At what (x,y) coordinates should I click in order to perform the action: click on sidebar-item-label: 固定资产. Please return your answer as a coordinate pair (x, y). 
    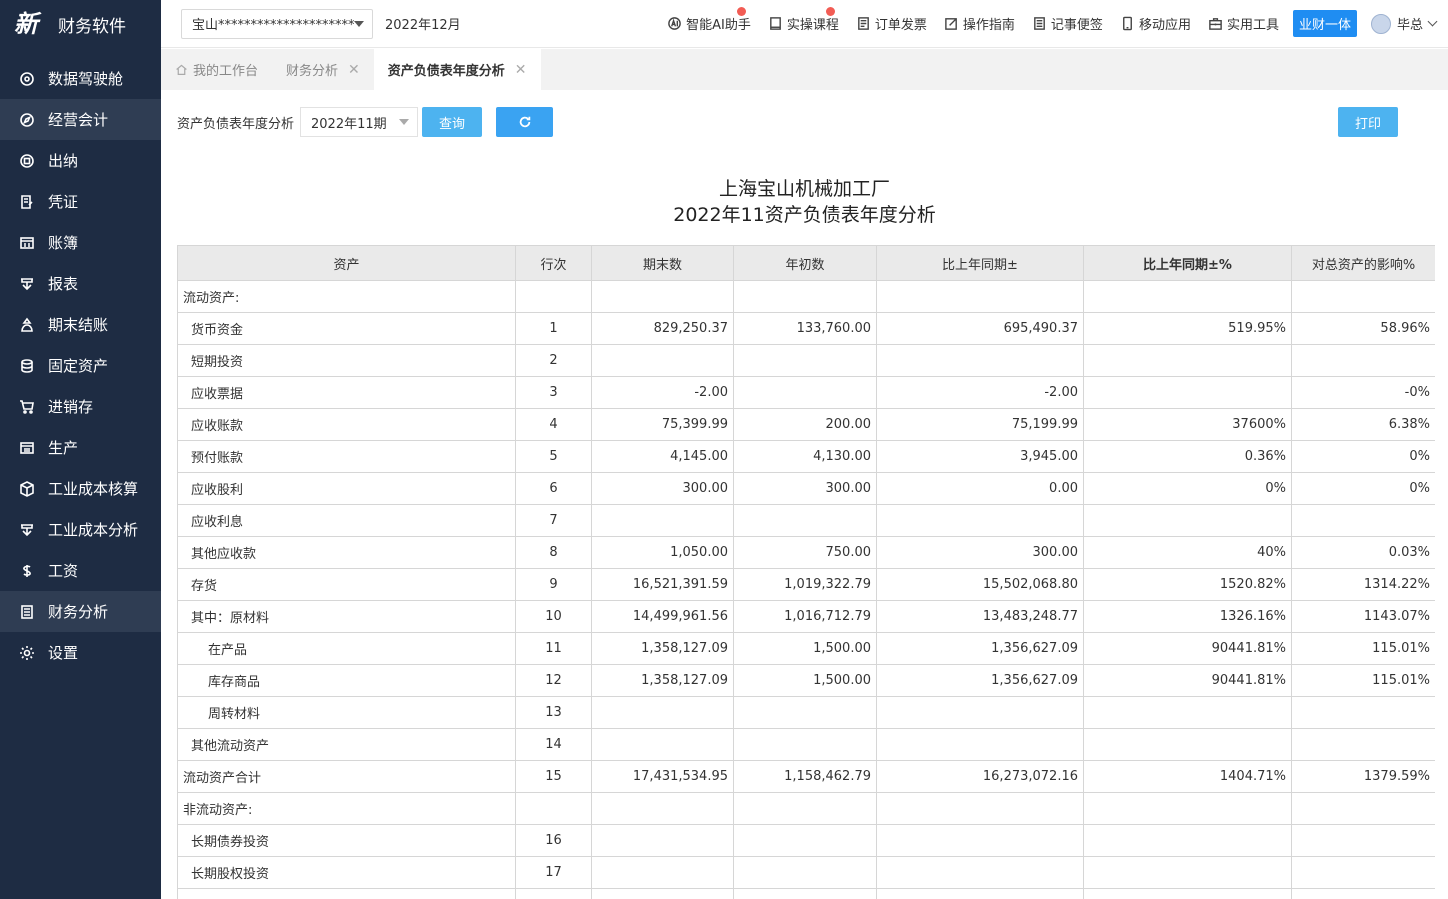
    Looking at the image, I should click on (78, 366).